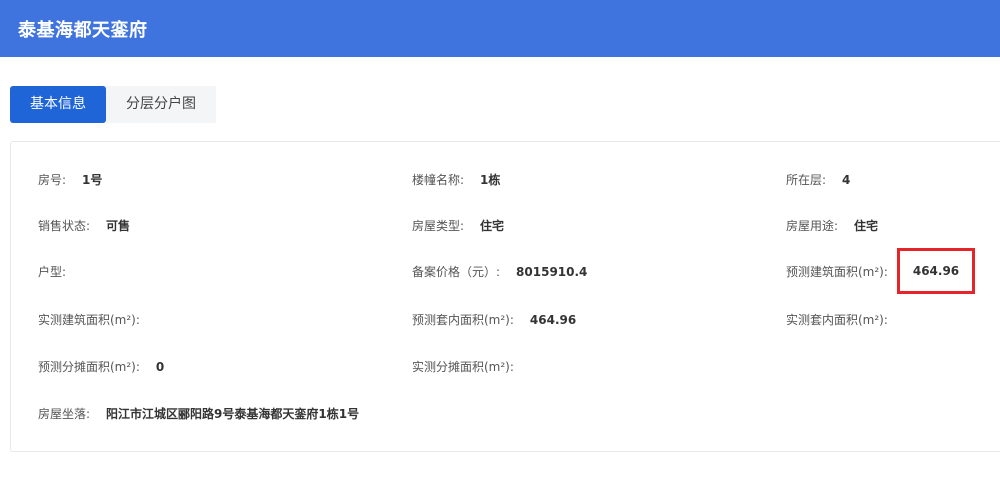  What do you see at coordinates (92, 180) in the screenshot?
I see `field-value: 1号` at bounding box center [92, 180].